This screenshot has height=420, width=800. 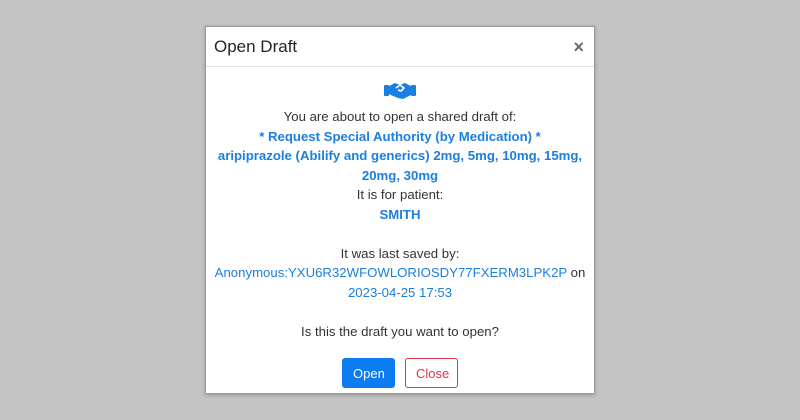 I want to click on close-icon: ×, so click(x=578, y=47).